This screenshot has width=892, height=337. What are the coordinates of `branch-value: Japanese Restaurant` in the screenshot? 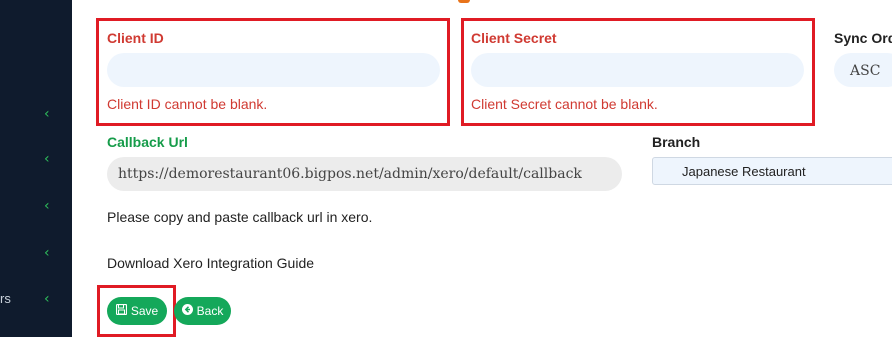 It's located at (744, 171).